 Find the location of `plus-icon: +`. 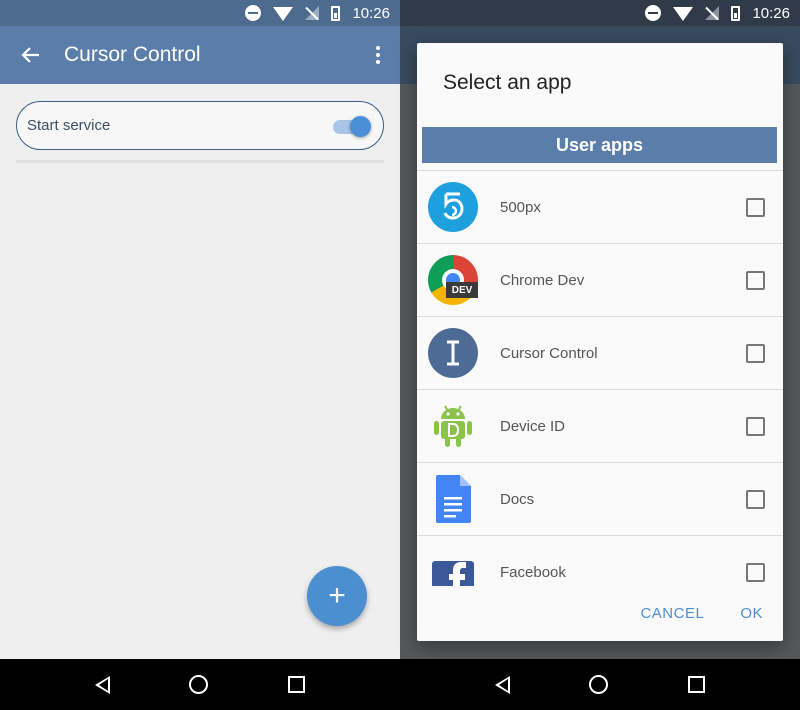

plus-icon: + is located at coordinates (337, 595).